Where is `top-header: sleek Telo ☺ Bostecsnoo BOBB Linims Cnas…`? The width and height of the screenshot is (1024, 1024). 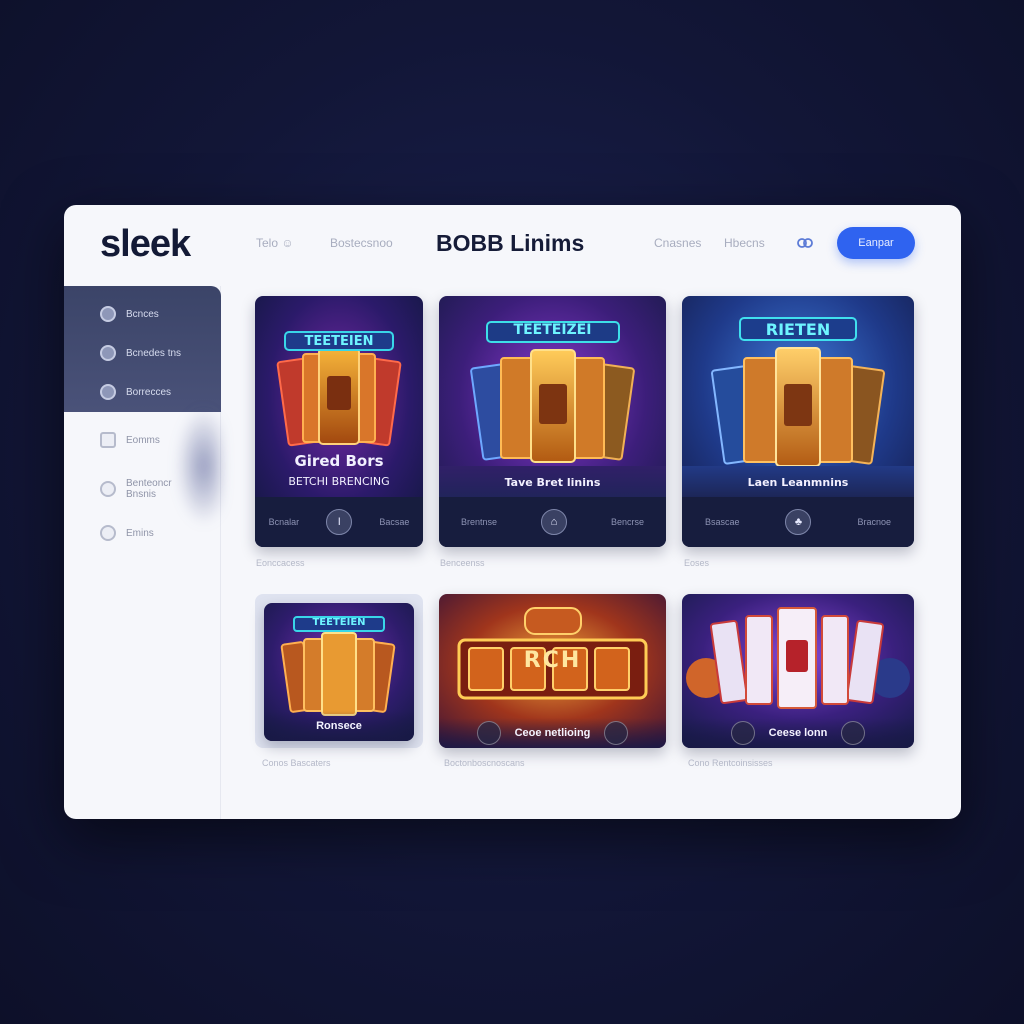
top-header: sleek Telo ☺ Bostecsnoo BOBB Linims Cnas… is located at coordinates (512, 244).